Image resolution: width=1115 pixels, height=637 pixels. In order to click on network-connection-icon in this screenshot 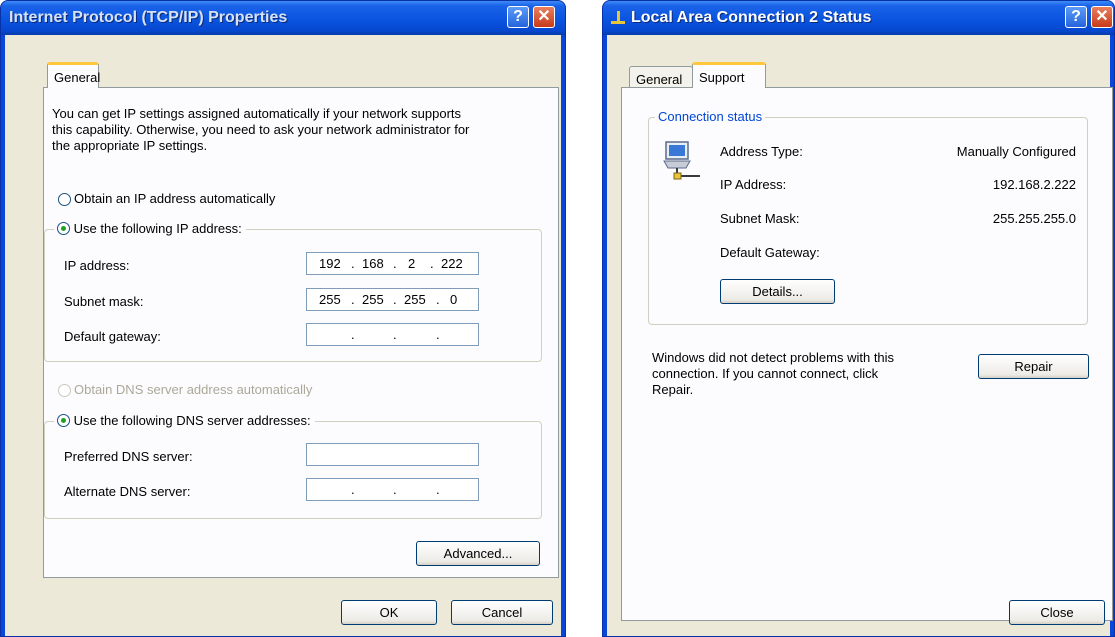, I will do `click(618, 18)`.